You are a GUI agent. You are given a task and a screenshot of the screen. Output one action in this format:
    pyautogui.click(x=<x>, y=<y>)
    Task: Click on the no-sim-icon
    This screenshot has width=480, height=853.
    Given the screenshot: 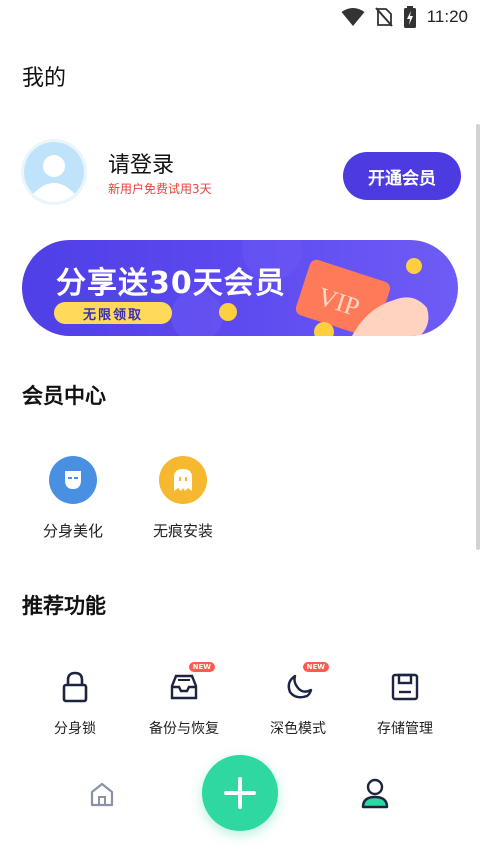 What is the action you would take?
    pyautogui.click(x=383, y=17)
    